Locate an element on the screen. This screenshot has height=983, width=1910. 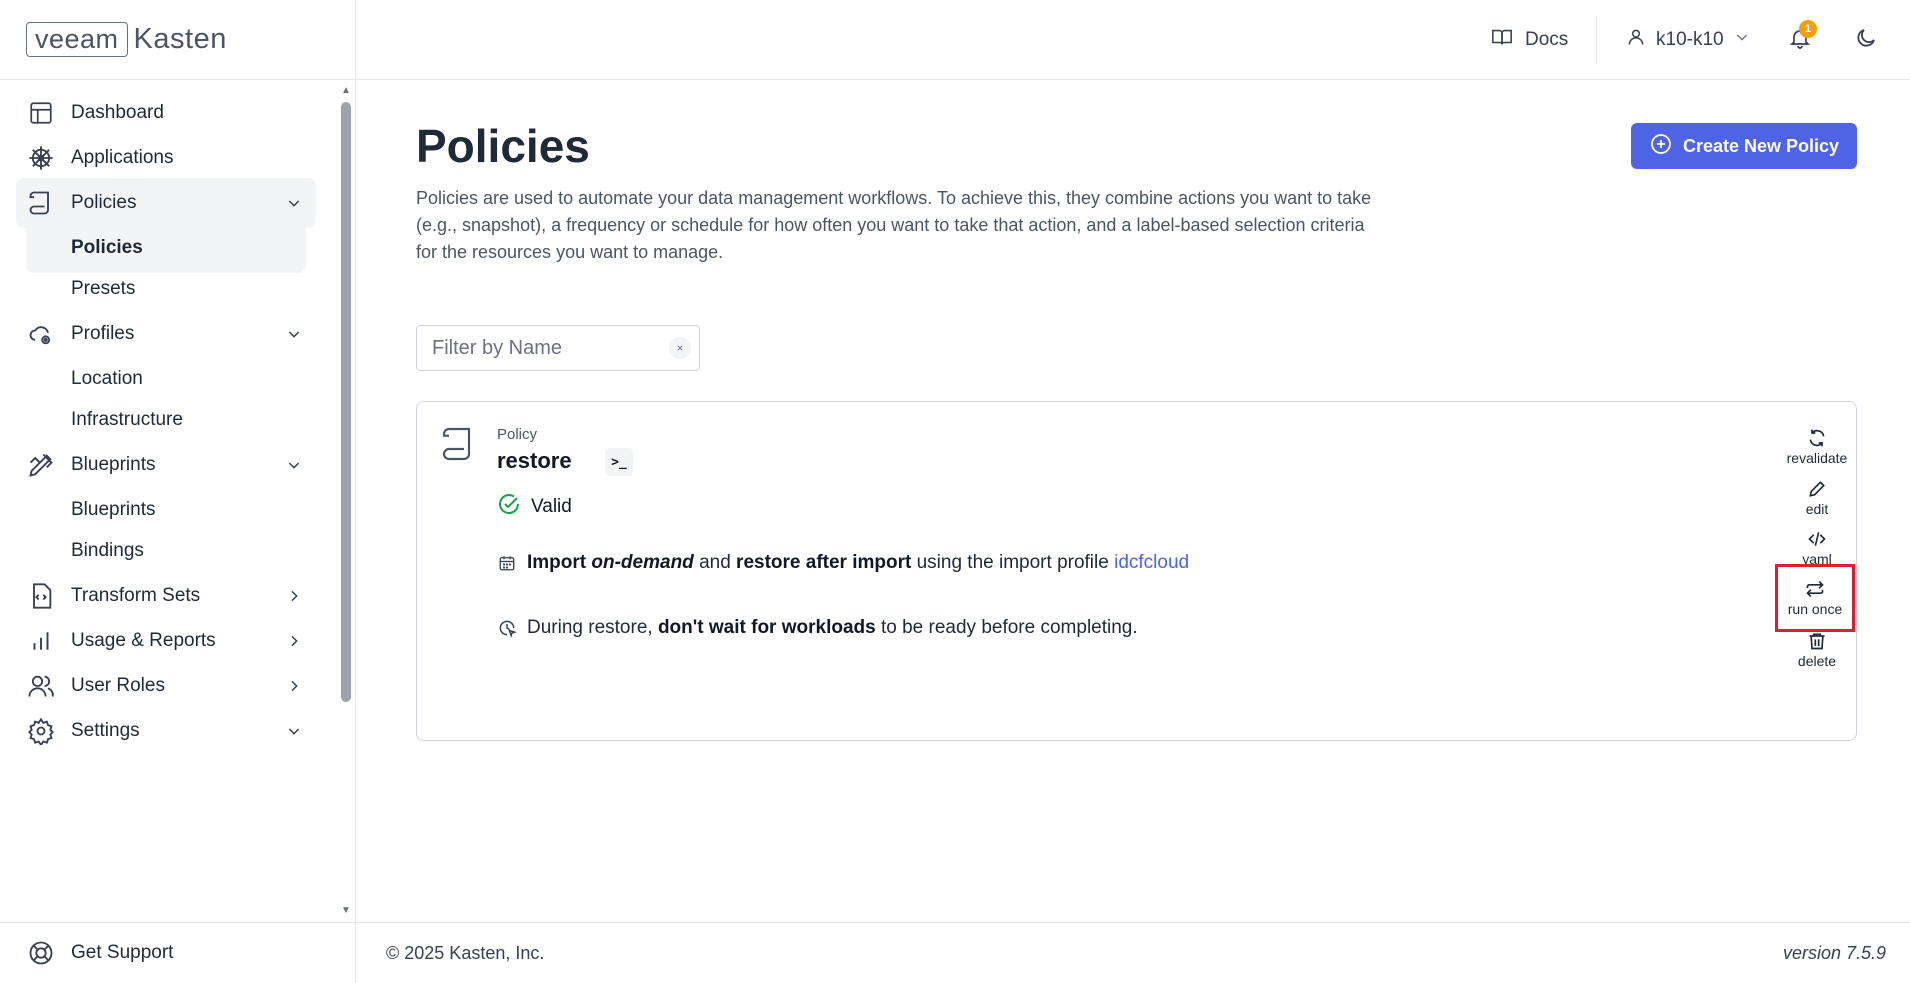
sidebar-item-blueprints: Blueprints is located at coordinates (166, 465).